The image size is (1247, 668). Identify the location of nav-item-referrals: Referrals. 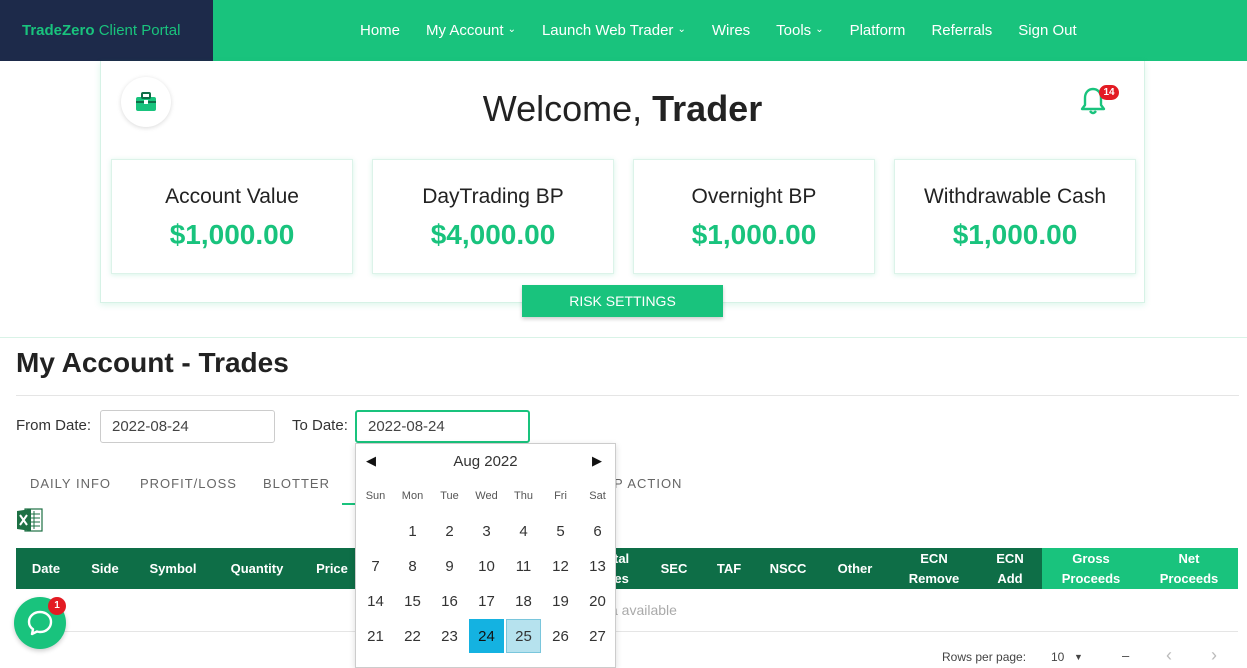
(961, 30).